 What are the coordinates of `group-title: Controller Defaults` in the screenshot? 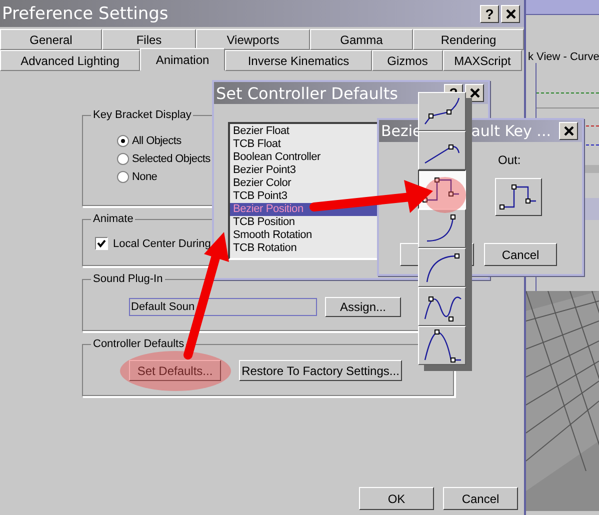 It's located at (138, 344).